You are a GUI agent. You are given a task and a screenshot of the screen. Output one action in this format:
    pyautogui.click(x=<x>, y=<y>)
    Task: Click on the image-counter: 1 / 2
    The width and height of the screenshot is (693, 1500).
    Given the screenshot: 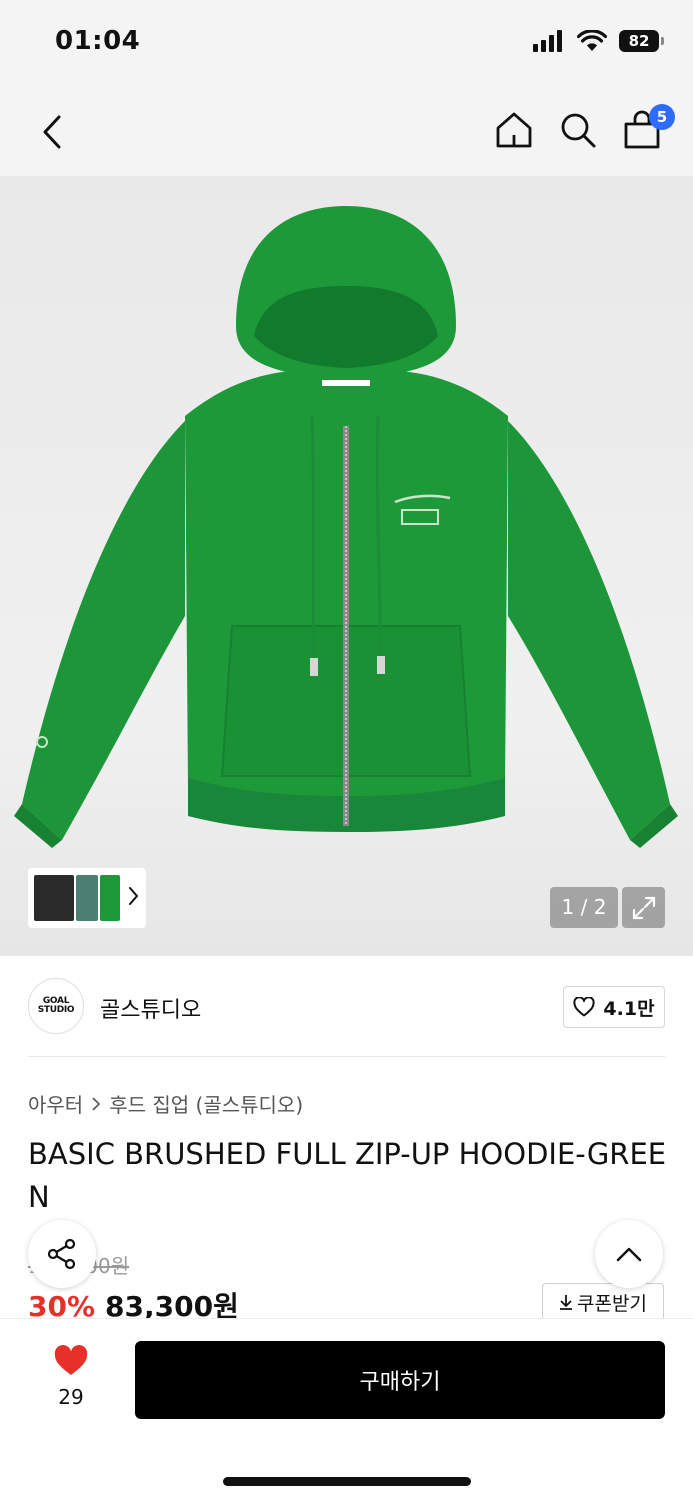 What is the action you would take?
    pyautogui.click(x=584, y=907)
    